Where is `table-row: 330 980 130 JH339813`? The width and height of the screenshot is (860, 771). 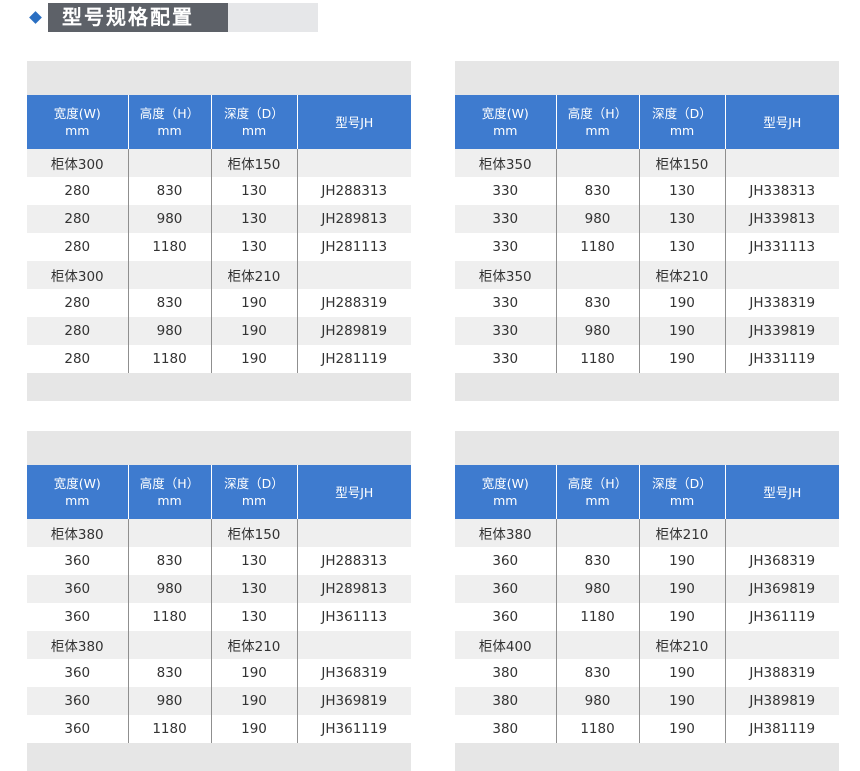 table-row: 330 980 130 JH339813 is located at coordinates (647, 219).